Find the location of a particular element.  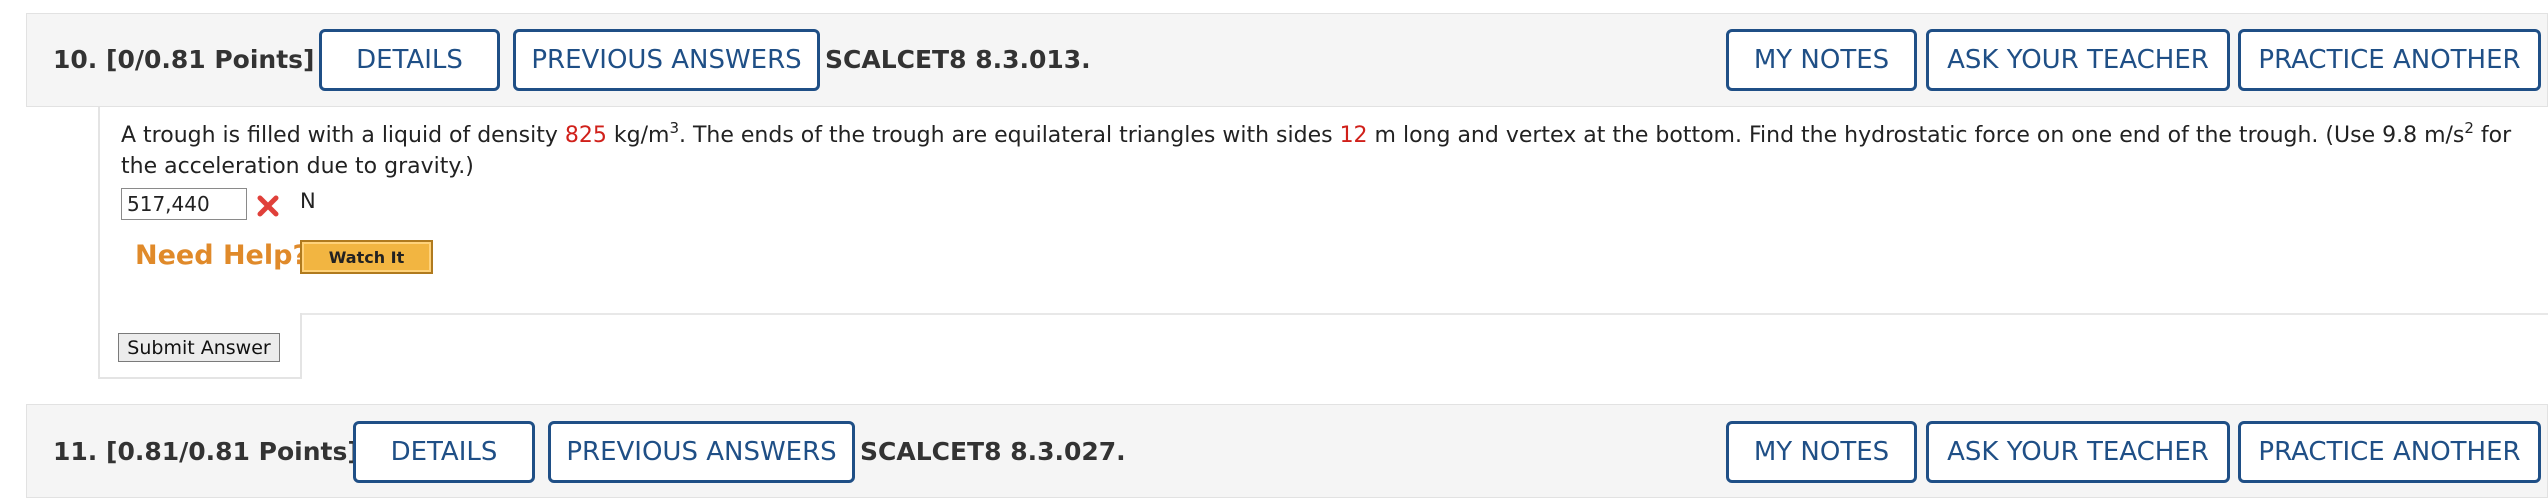

submit-area-divider is located at coordinates (1424, 314).